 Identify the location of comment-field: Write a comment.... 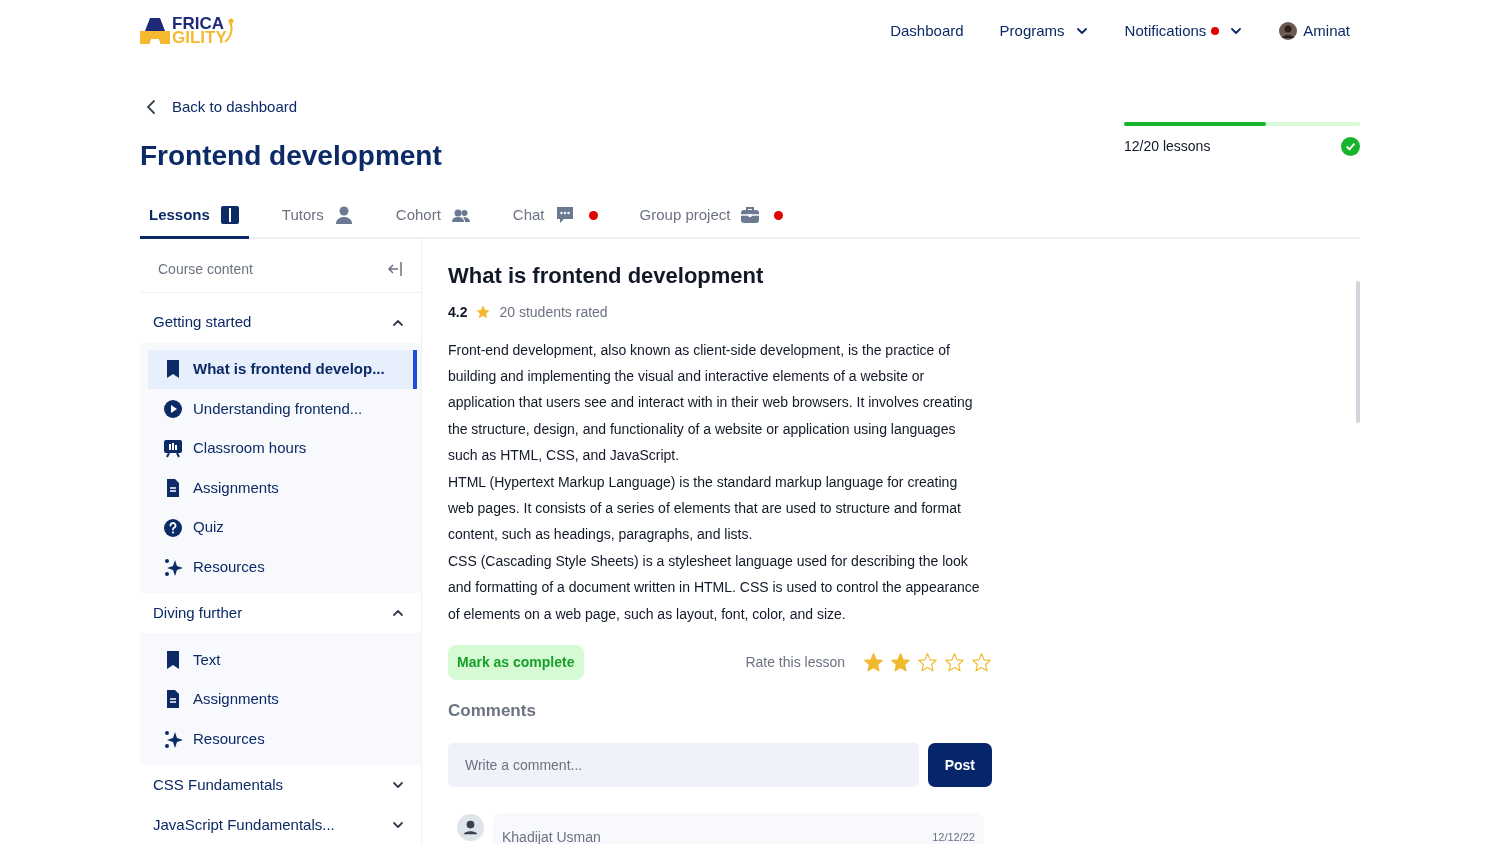
(683, 765).